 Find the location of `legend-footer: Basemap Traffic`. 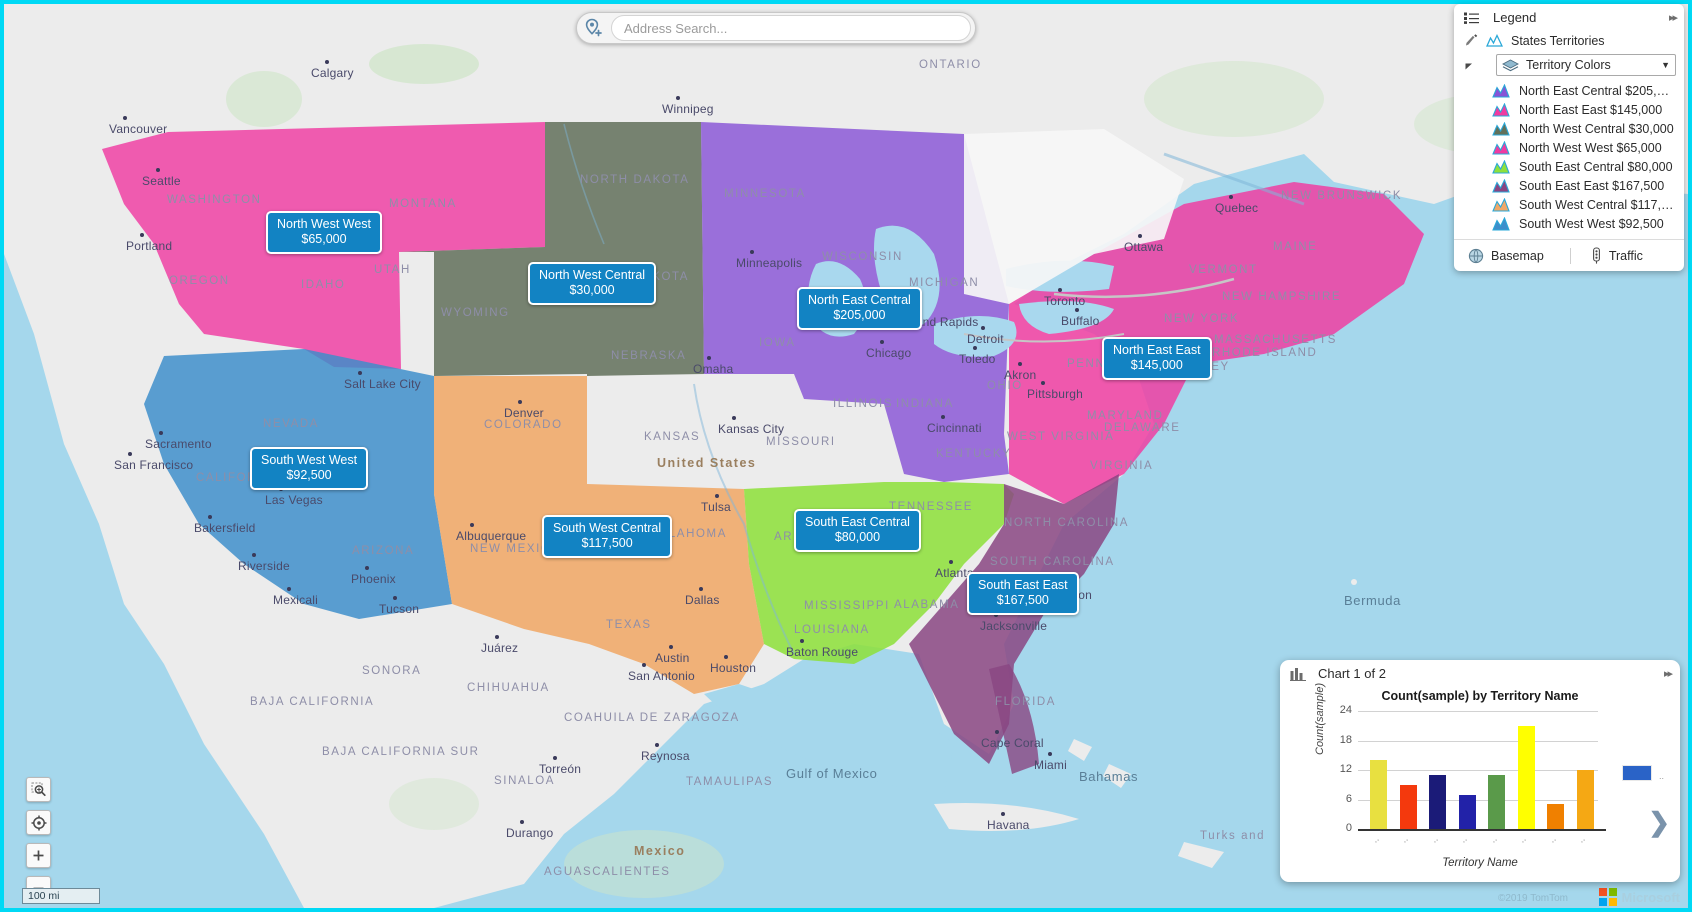

legend-footer: Basemap Traffic is located at coordinates (1569, 255).